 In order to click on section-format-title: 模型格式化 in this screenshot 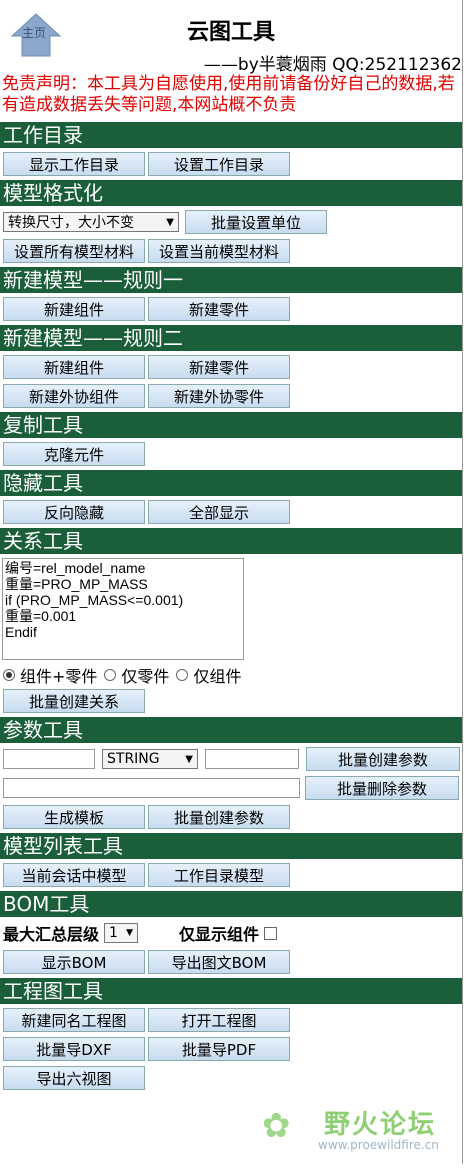, I will do `click(231, 193)`.